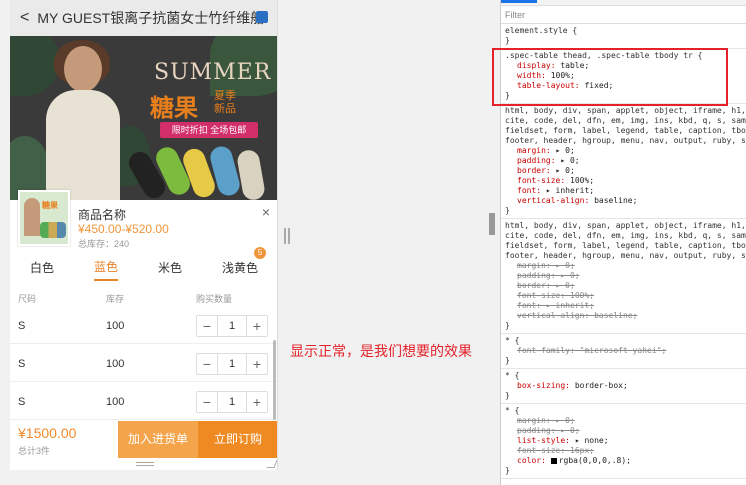 The image size is (746, 485). I want to click on css-property: font-family: "microsoft yahei";, so click(585, 350).